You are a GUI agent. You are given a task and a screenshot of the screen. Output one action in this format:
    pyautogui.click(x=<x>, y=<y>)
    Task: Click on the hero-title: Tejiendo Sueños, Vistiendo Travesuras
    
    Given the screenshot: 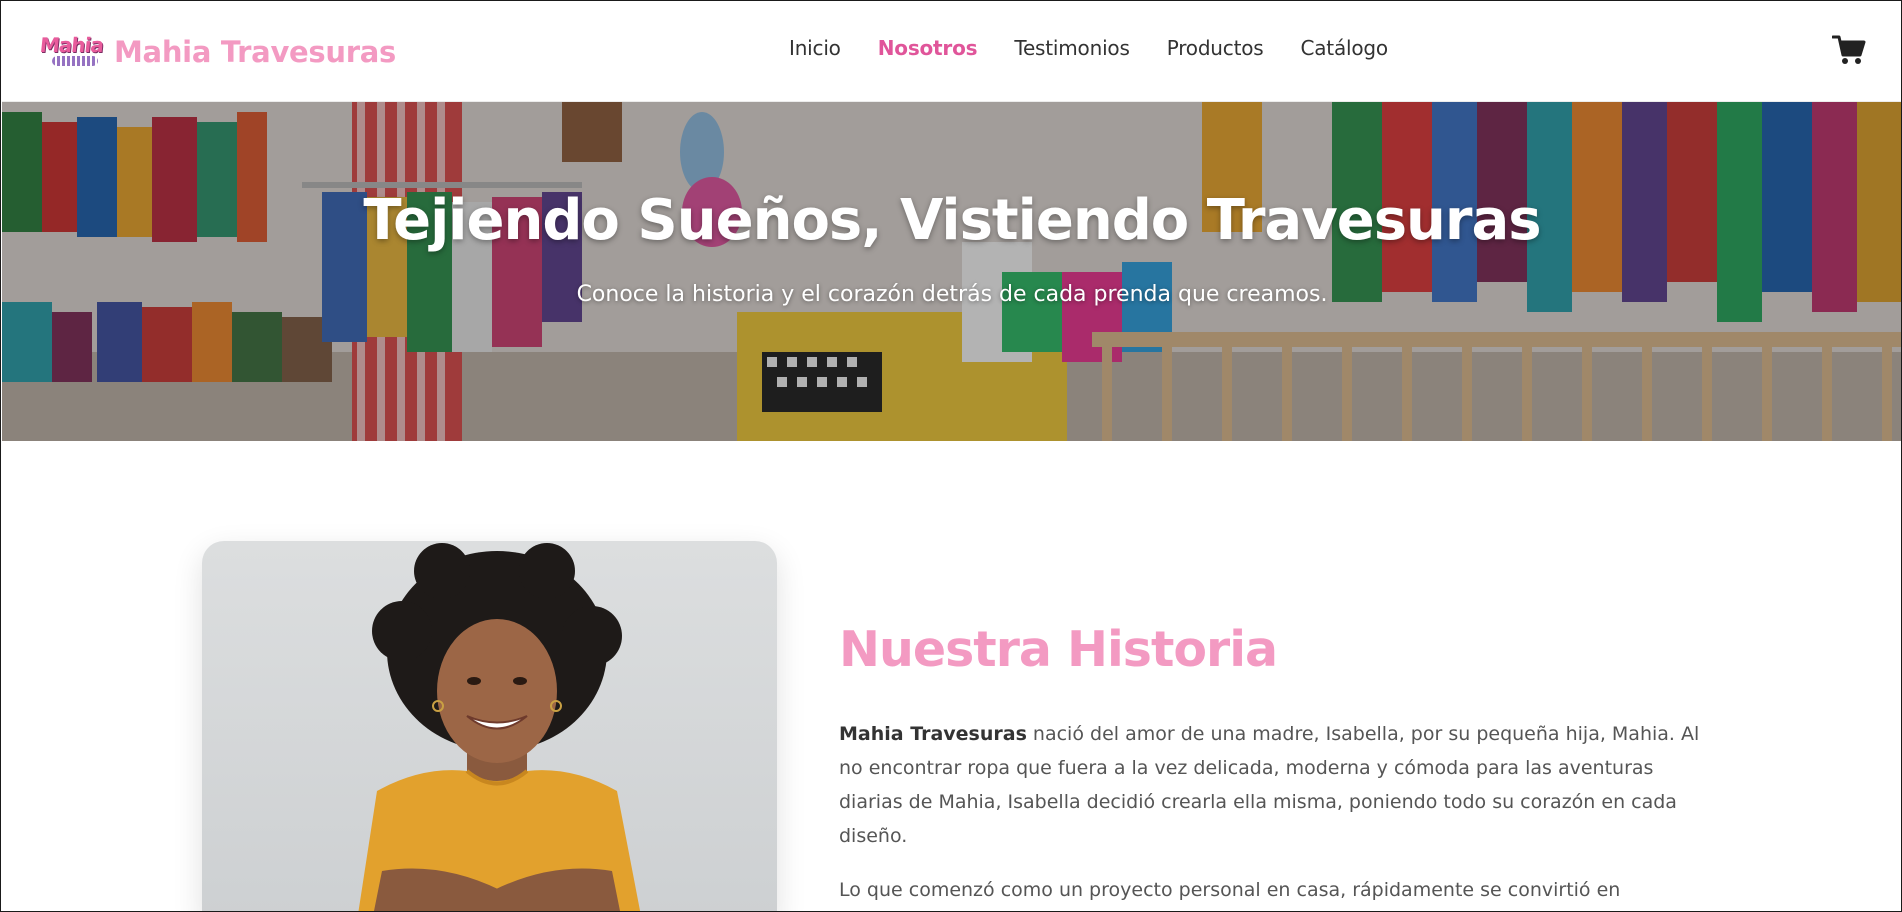 What is the action you would take?
    pyautogui.click(x=952, y=220)
    